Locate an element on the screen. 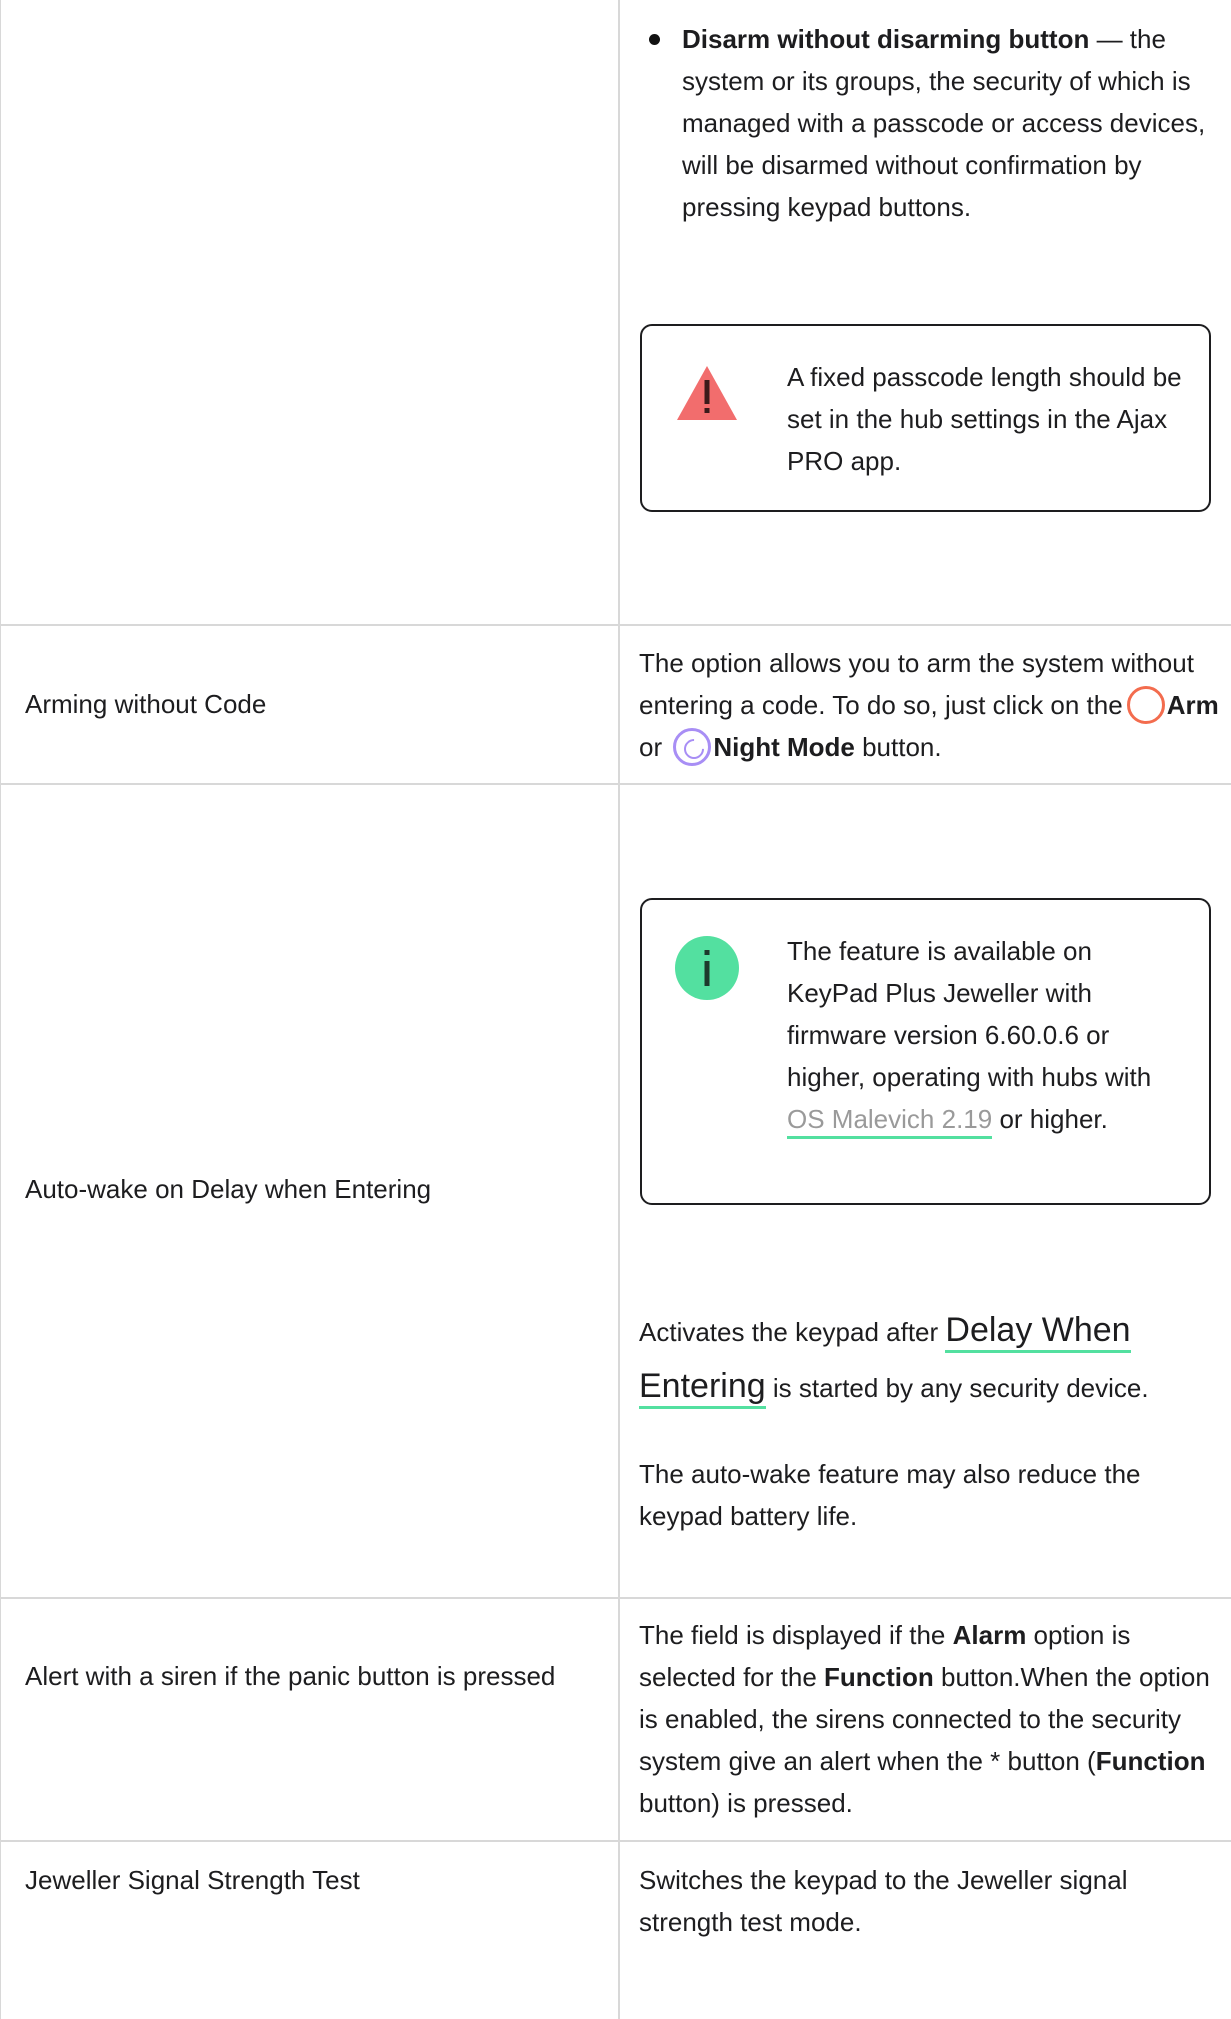 This screenshot has width=1231, height=2019. bullet-bold-text: Disarm without disarming button is located at coordinates (886, 39).